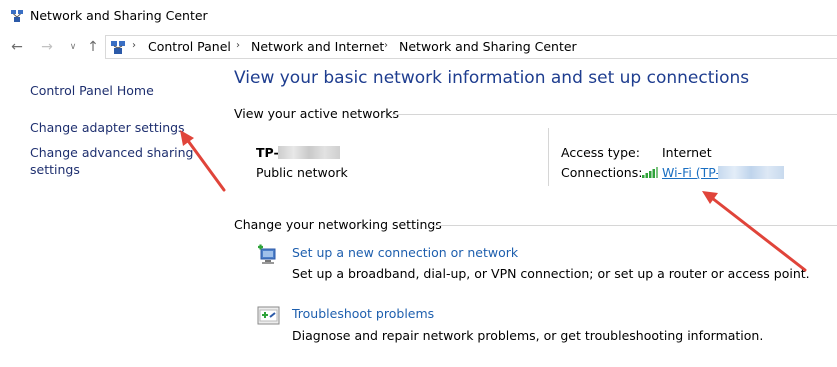  Describe the element at coordinates (602, 172) in the screenshot. I see `connections-label: Connections:` at that location.